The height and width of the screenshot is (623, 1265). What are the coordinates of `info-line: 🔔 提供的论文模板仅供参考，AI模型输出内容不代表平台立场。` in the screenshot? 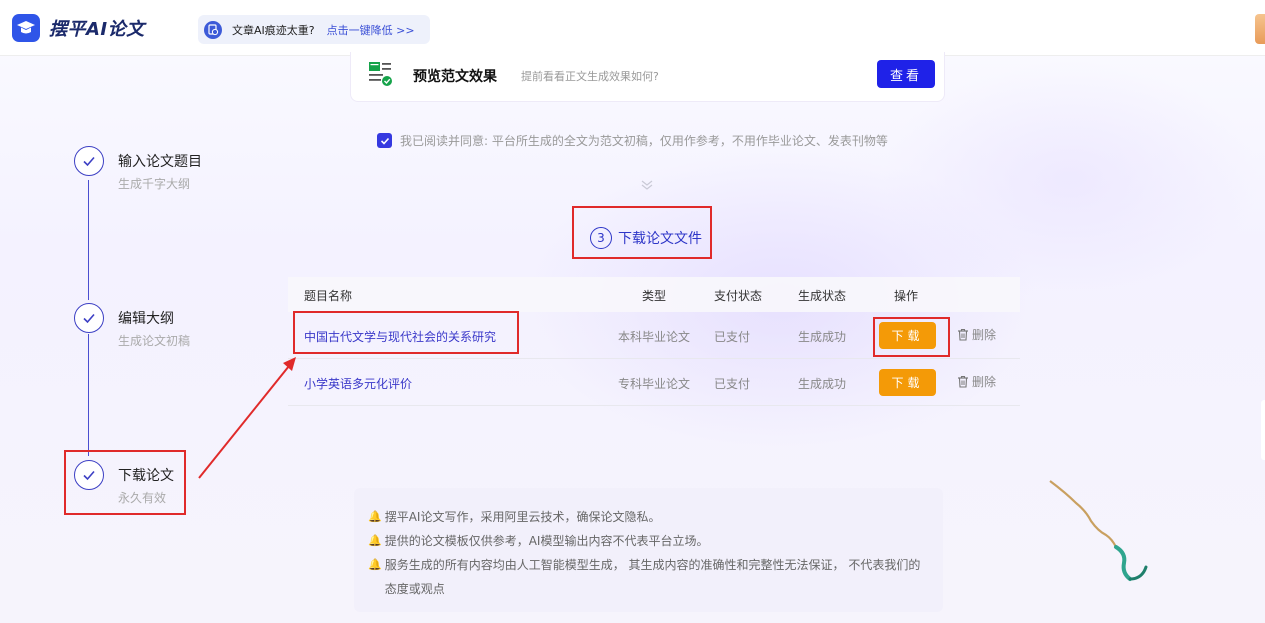 It's located at (648, 541).